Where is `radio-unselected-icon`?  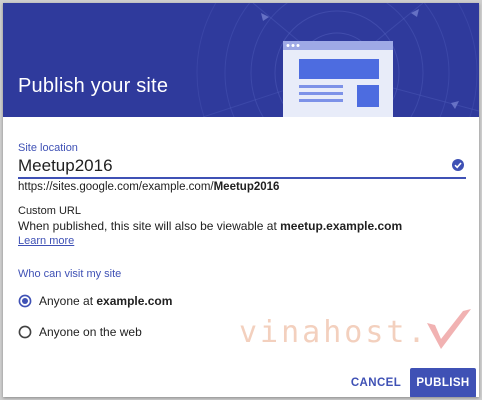
radio-unselected-icon is located at coordinates (25, 332).